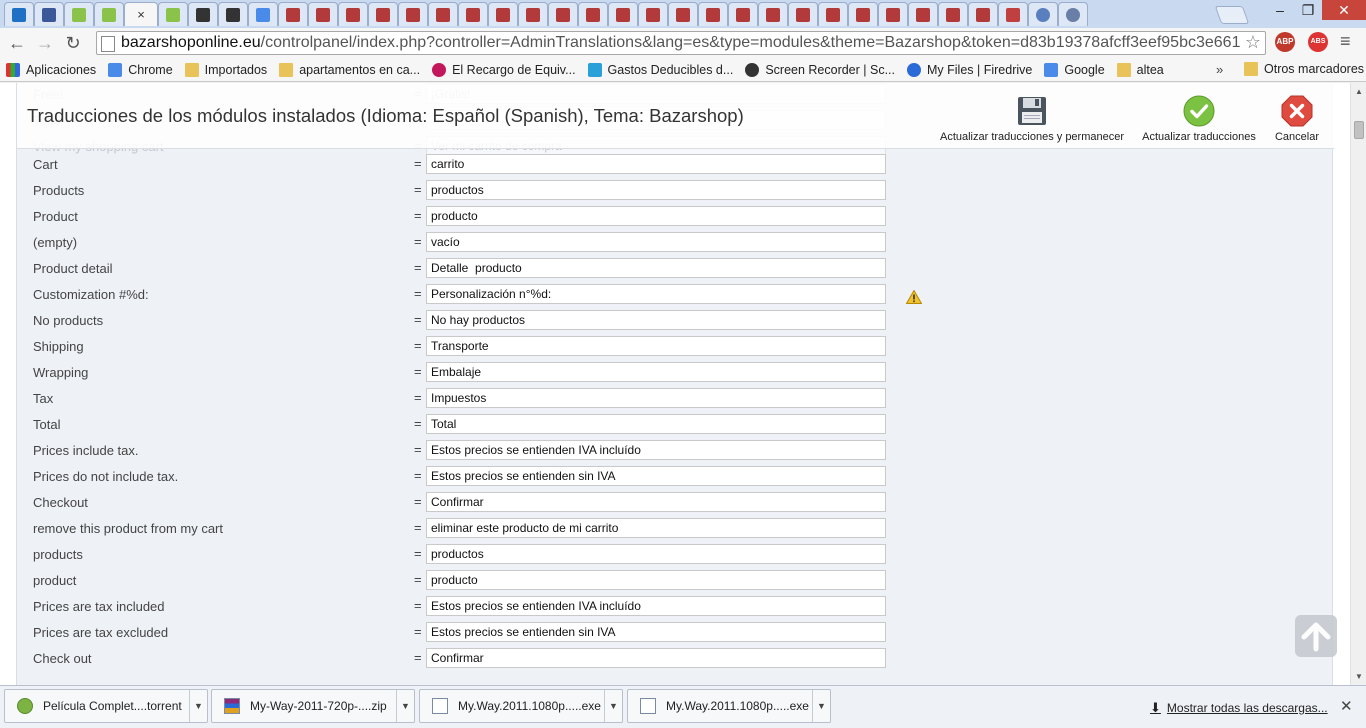 The image size is (1366, 728). Describe the element at coordinates (1232, 15) in the screenshot. I see `new-tab-button` at that location.